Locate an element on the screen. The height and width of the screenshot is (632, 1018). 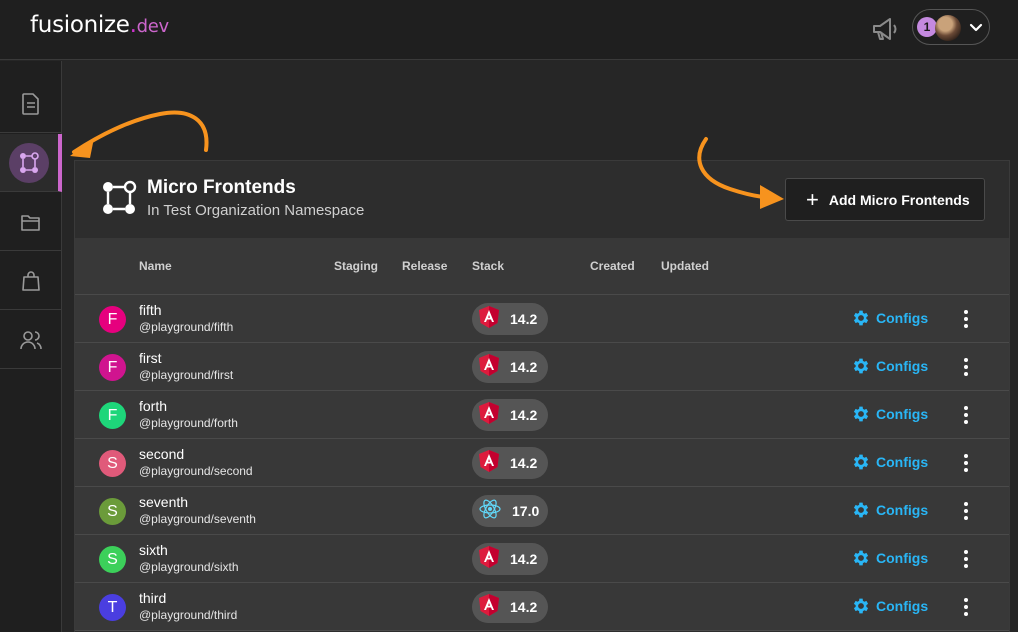
sidebar-item-documents is located at coordinates (31, 104).